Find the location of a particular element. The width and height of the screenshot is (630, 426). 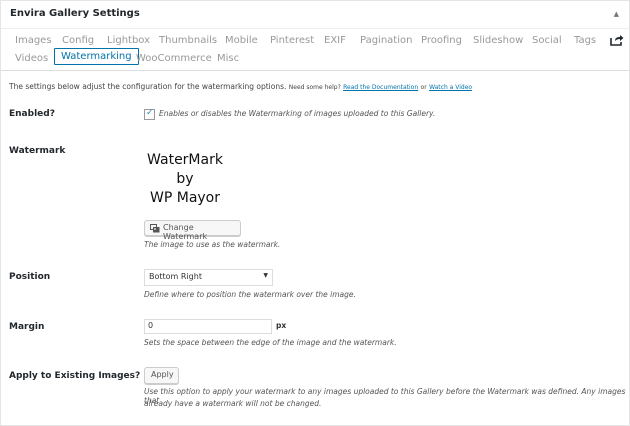

watermark-description: The image to use as the watermark. is located at coordinates (212, 244).